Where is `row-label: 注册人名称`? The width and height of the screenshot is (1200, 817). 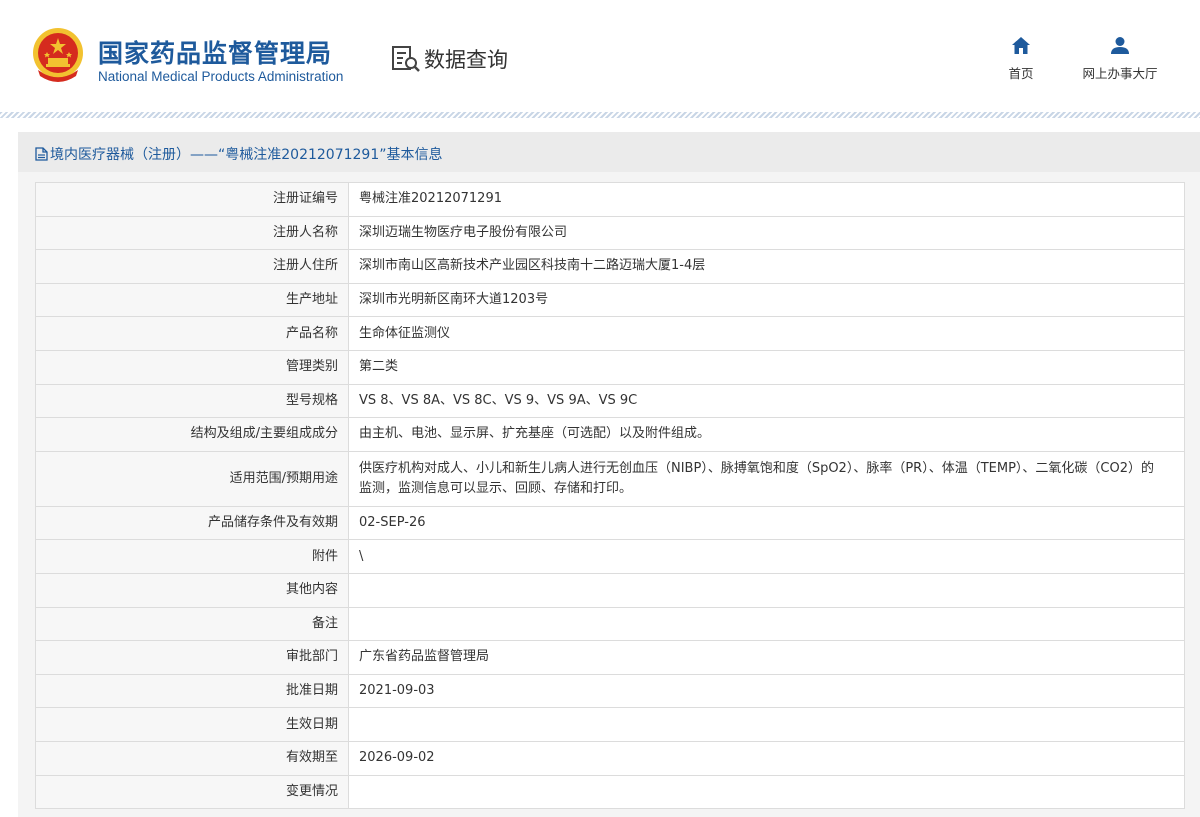
row-label: 注册人名称 is located at coordinates (192, 233).